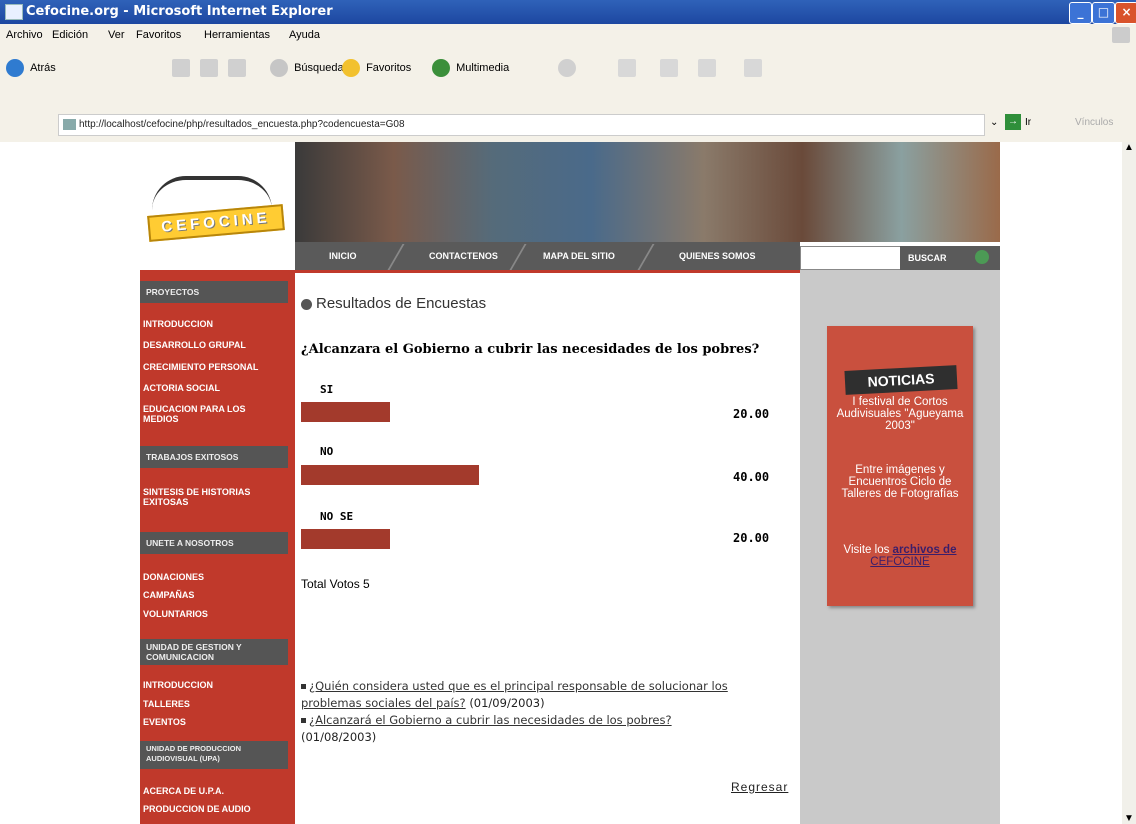 This screenshot has height=824, width=1136. What do you see at coordinates (1013, 122) in the screenshot?
I see `go-arrow-icon: →` at bounding box center [1013, 122].